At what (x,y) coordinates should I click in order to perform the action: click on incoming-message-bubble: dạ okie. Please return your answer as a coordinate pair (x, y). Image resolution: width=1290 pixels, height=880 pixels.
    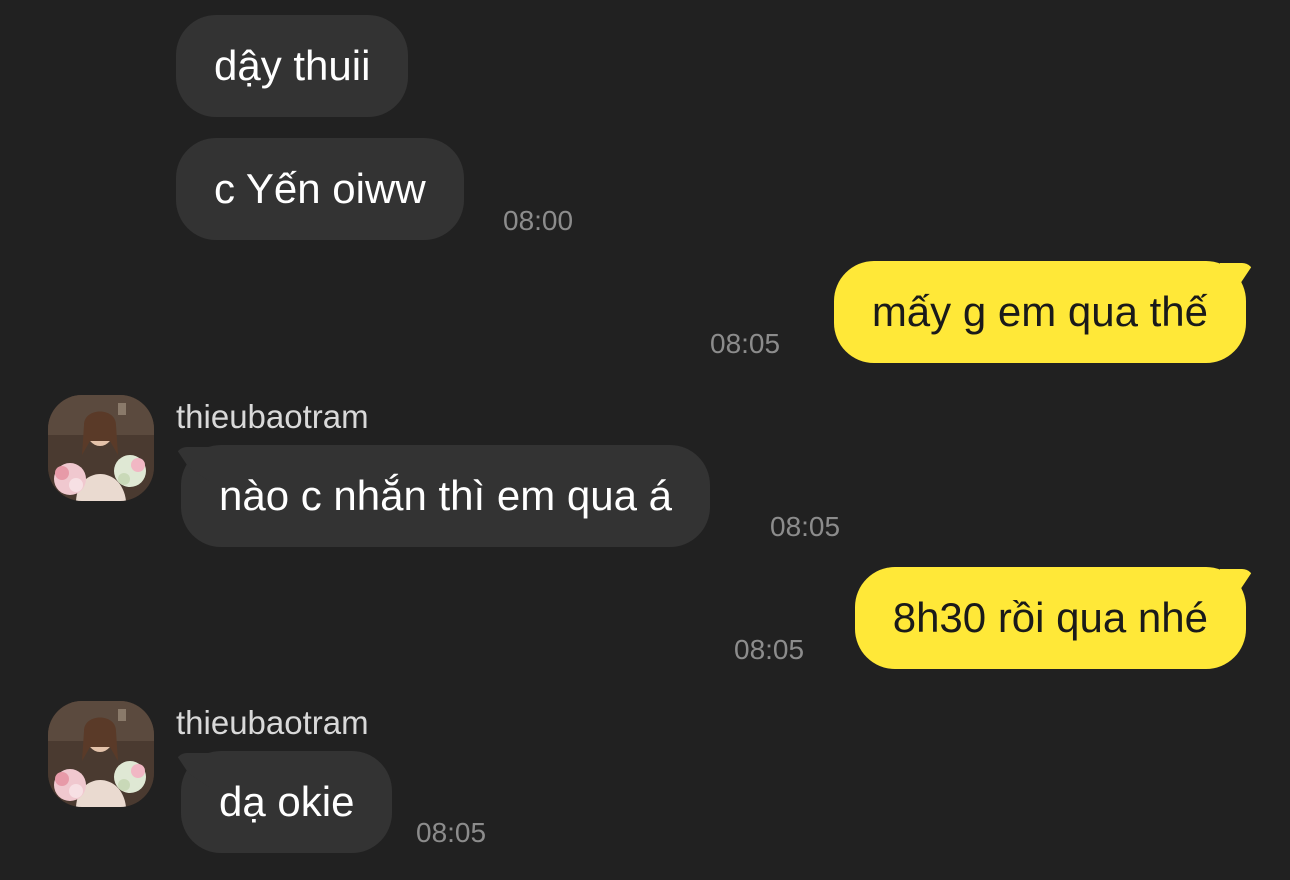
    Looking at the image, I should click on (287, 802).